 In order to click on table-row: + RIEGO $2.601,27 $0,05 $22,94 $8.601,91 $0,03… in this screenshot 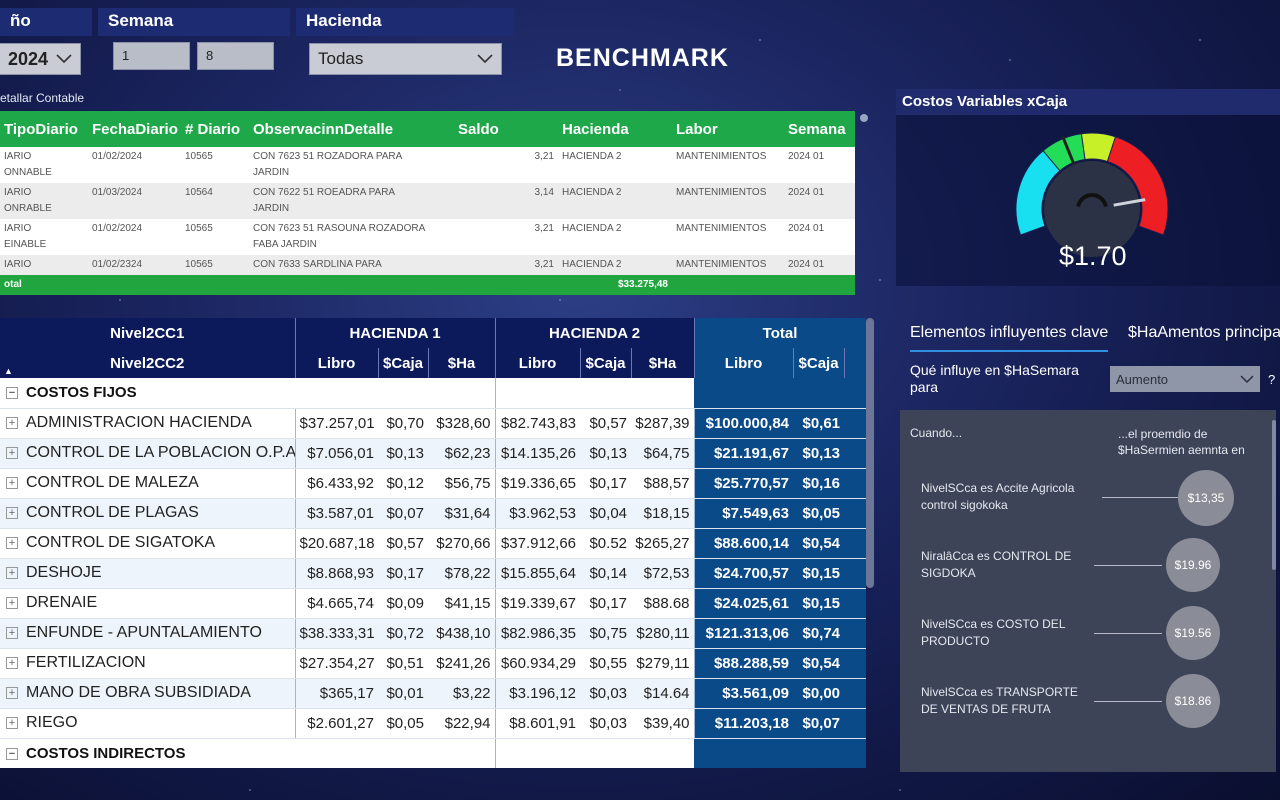, I will do `click(433, 723)`.